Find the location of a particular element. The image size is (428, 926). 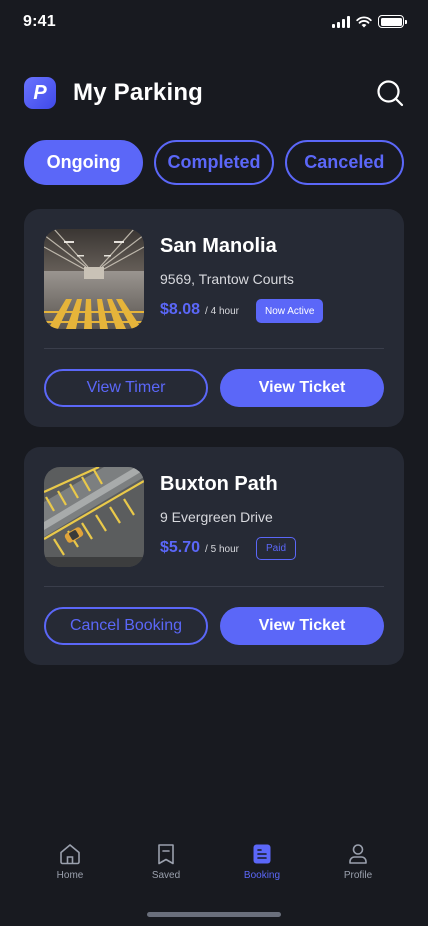

nav-item-home: Home is located at coordinates (70, 861).